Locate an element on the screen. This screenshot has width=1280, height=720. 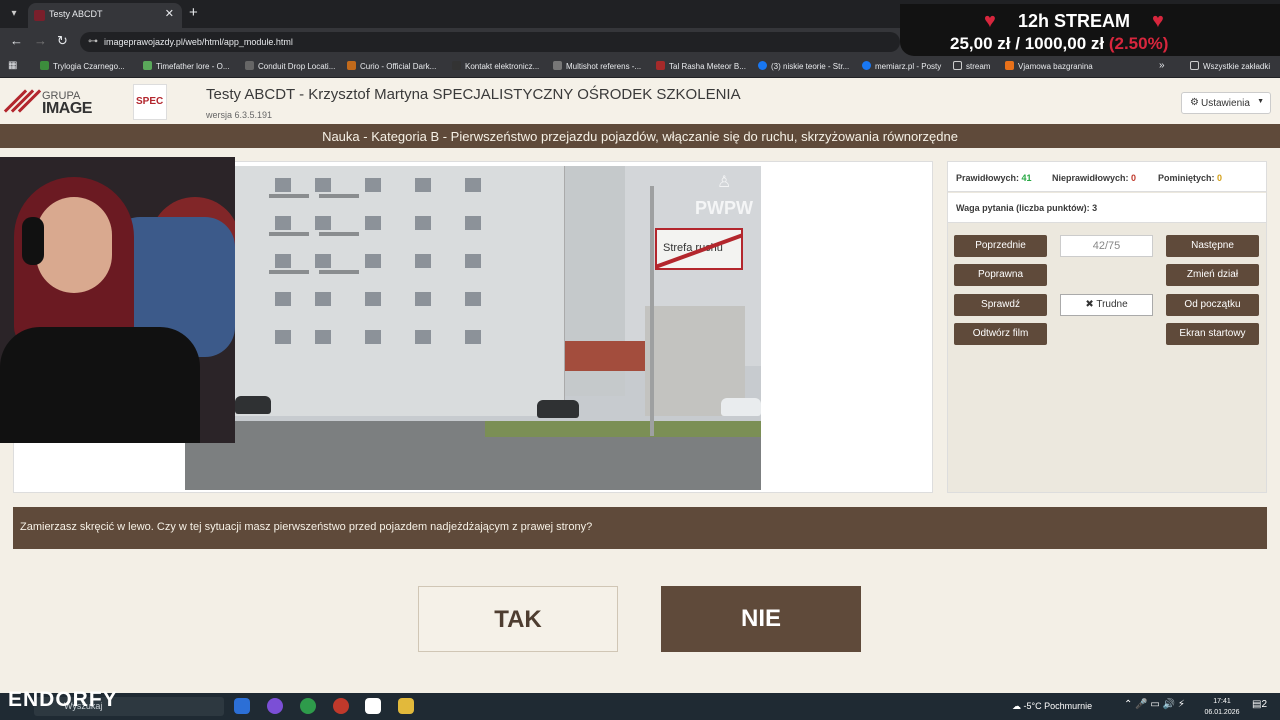
weather-widget: ☁ -5°C Pochmurnie is located at coordinates (1052, 706).